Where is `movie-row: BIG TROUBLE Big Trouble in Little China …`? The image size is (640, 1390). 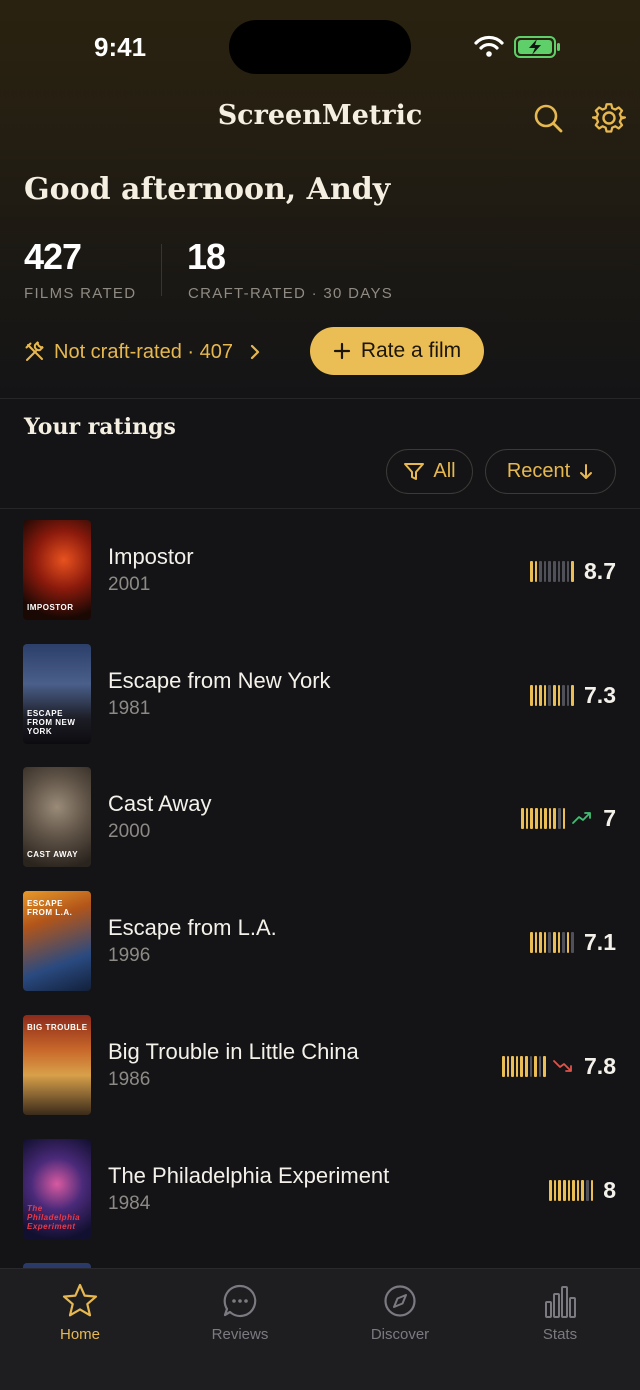
movie-row: BIG TROUBLE Big Trouble in Little China … is located at coordinates (320, 1066).